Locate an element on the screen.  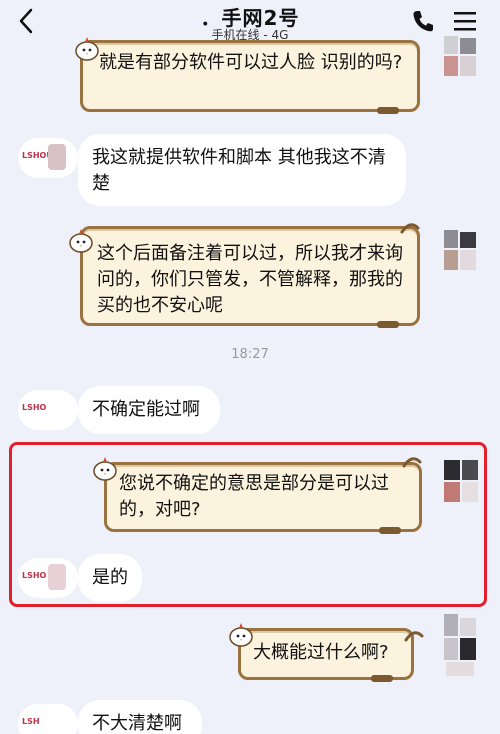
message-text: 不大清楚啊 is located at coordinates (137, 723).